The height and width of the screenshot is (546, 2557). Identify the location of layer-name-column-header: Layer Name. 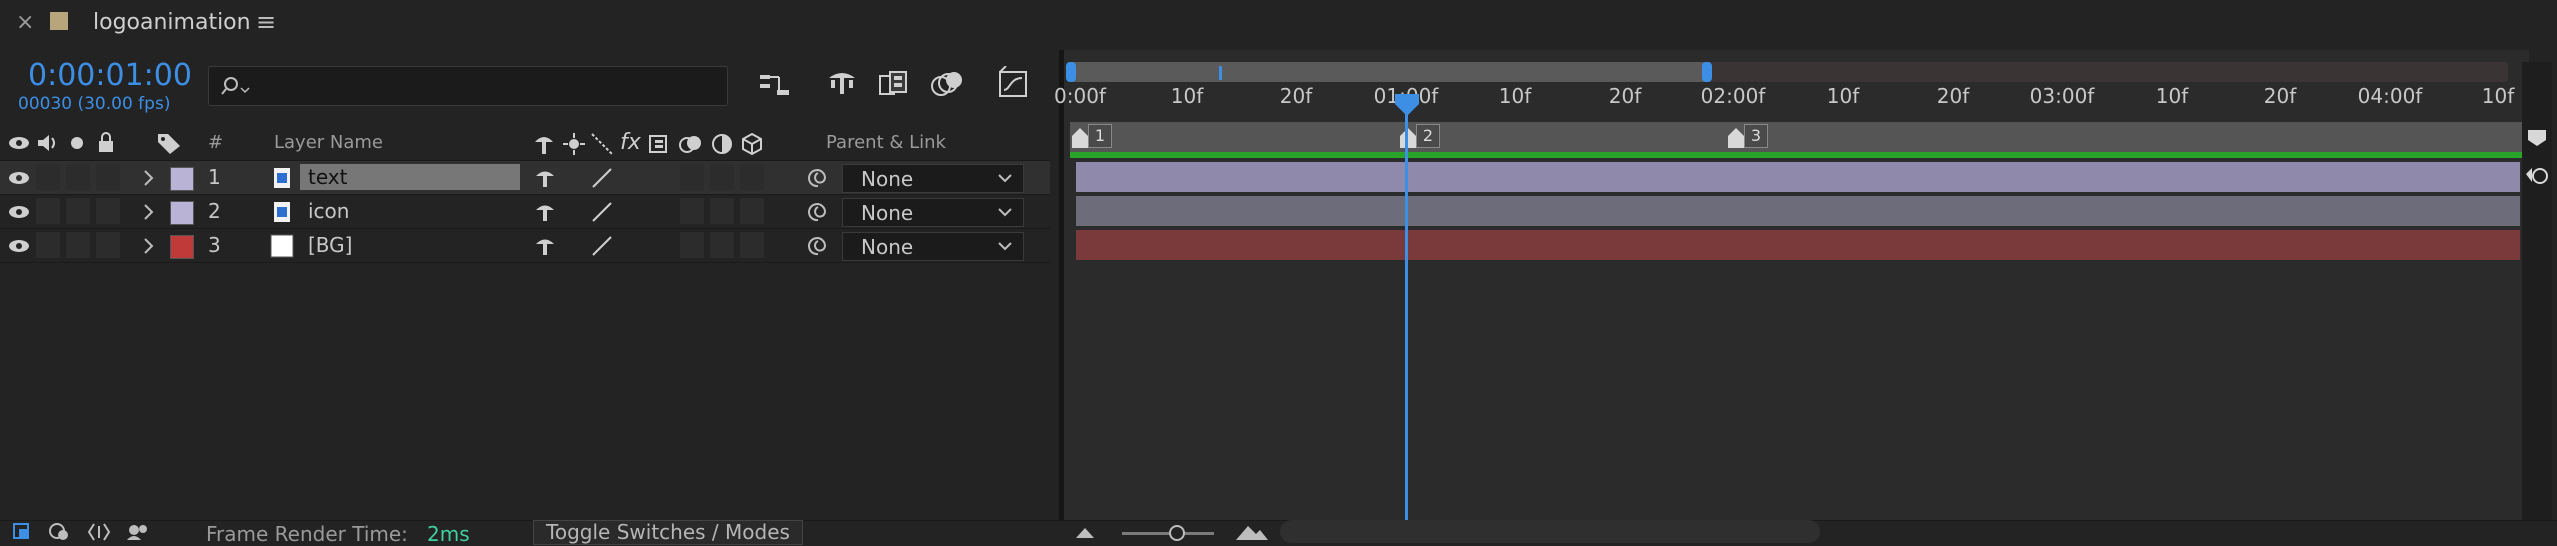
(328, 142).